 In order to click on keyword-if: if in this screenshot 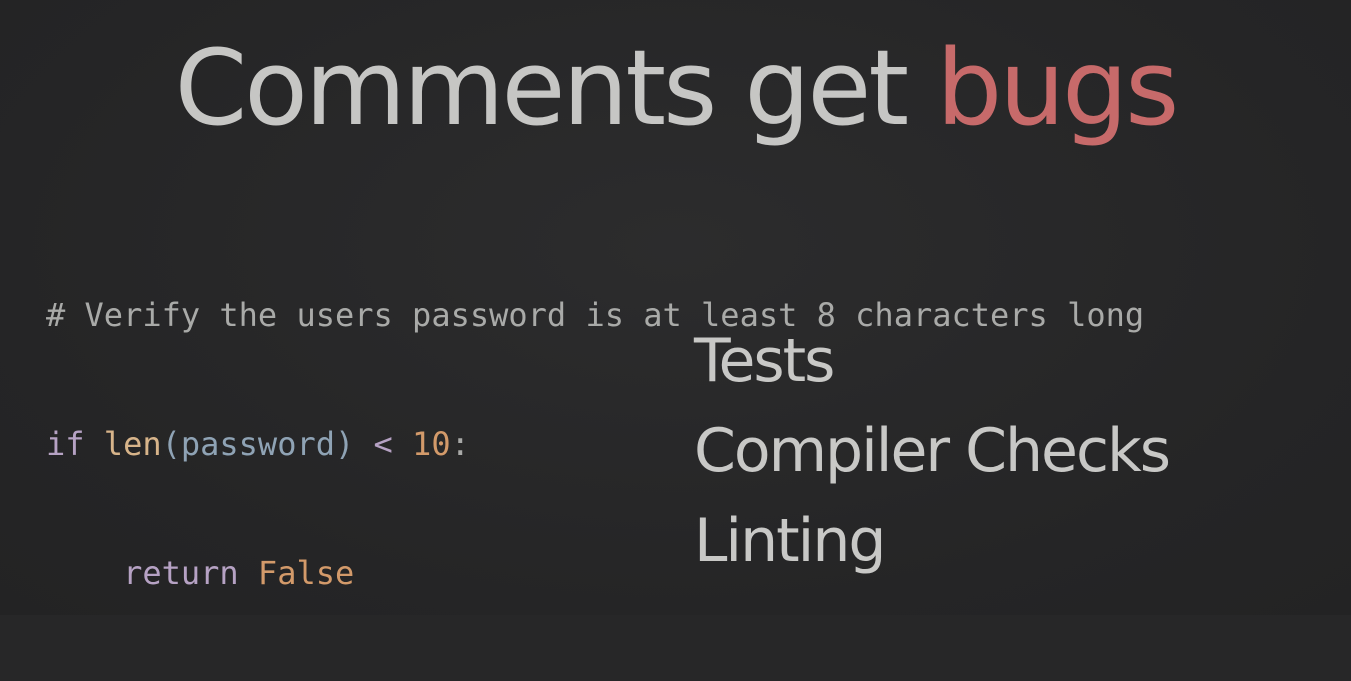, I will do `click(65, 444)`.